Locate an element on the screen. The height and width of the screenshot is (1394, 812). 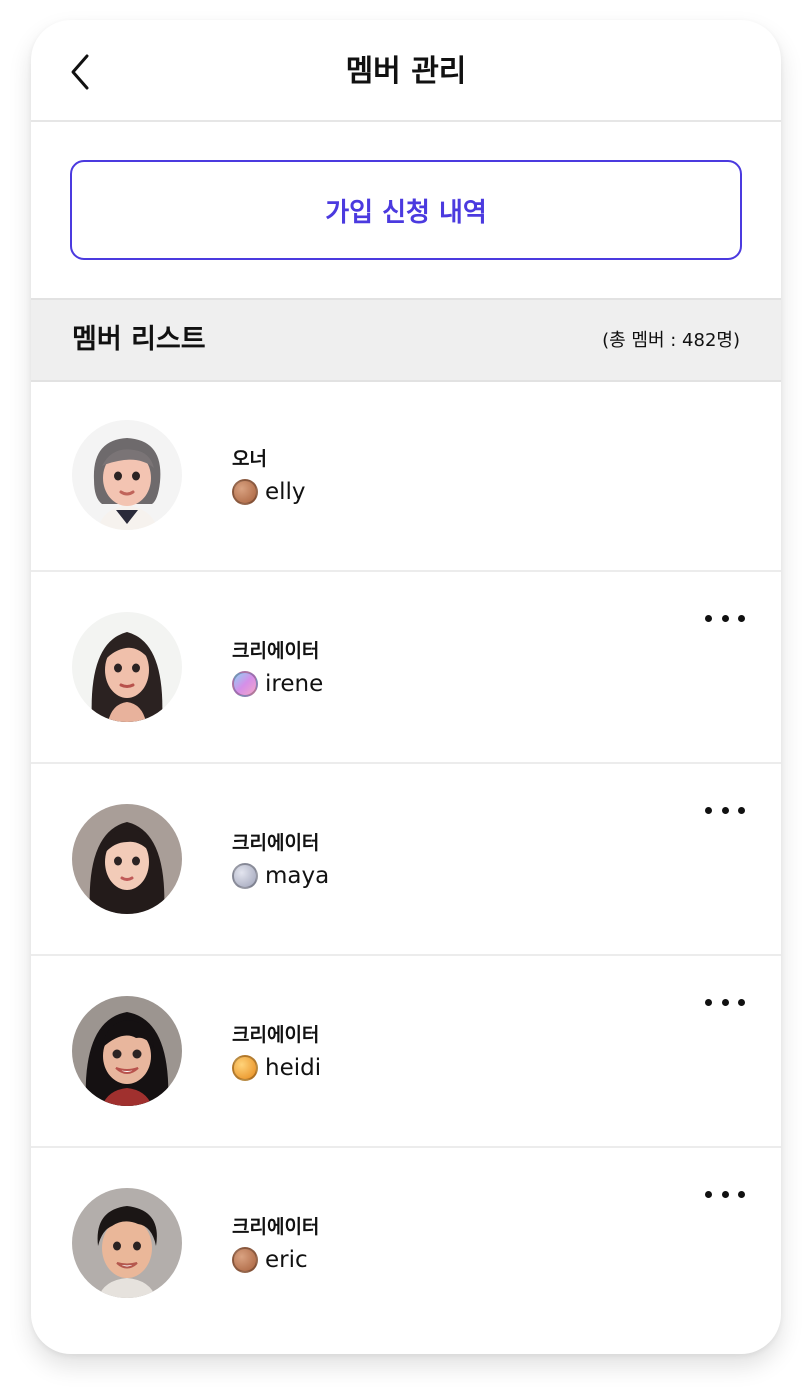
member-list-header: 멤버 리스트 (총 멤버 : 482명) is located at coordinates (406, 340).